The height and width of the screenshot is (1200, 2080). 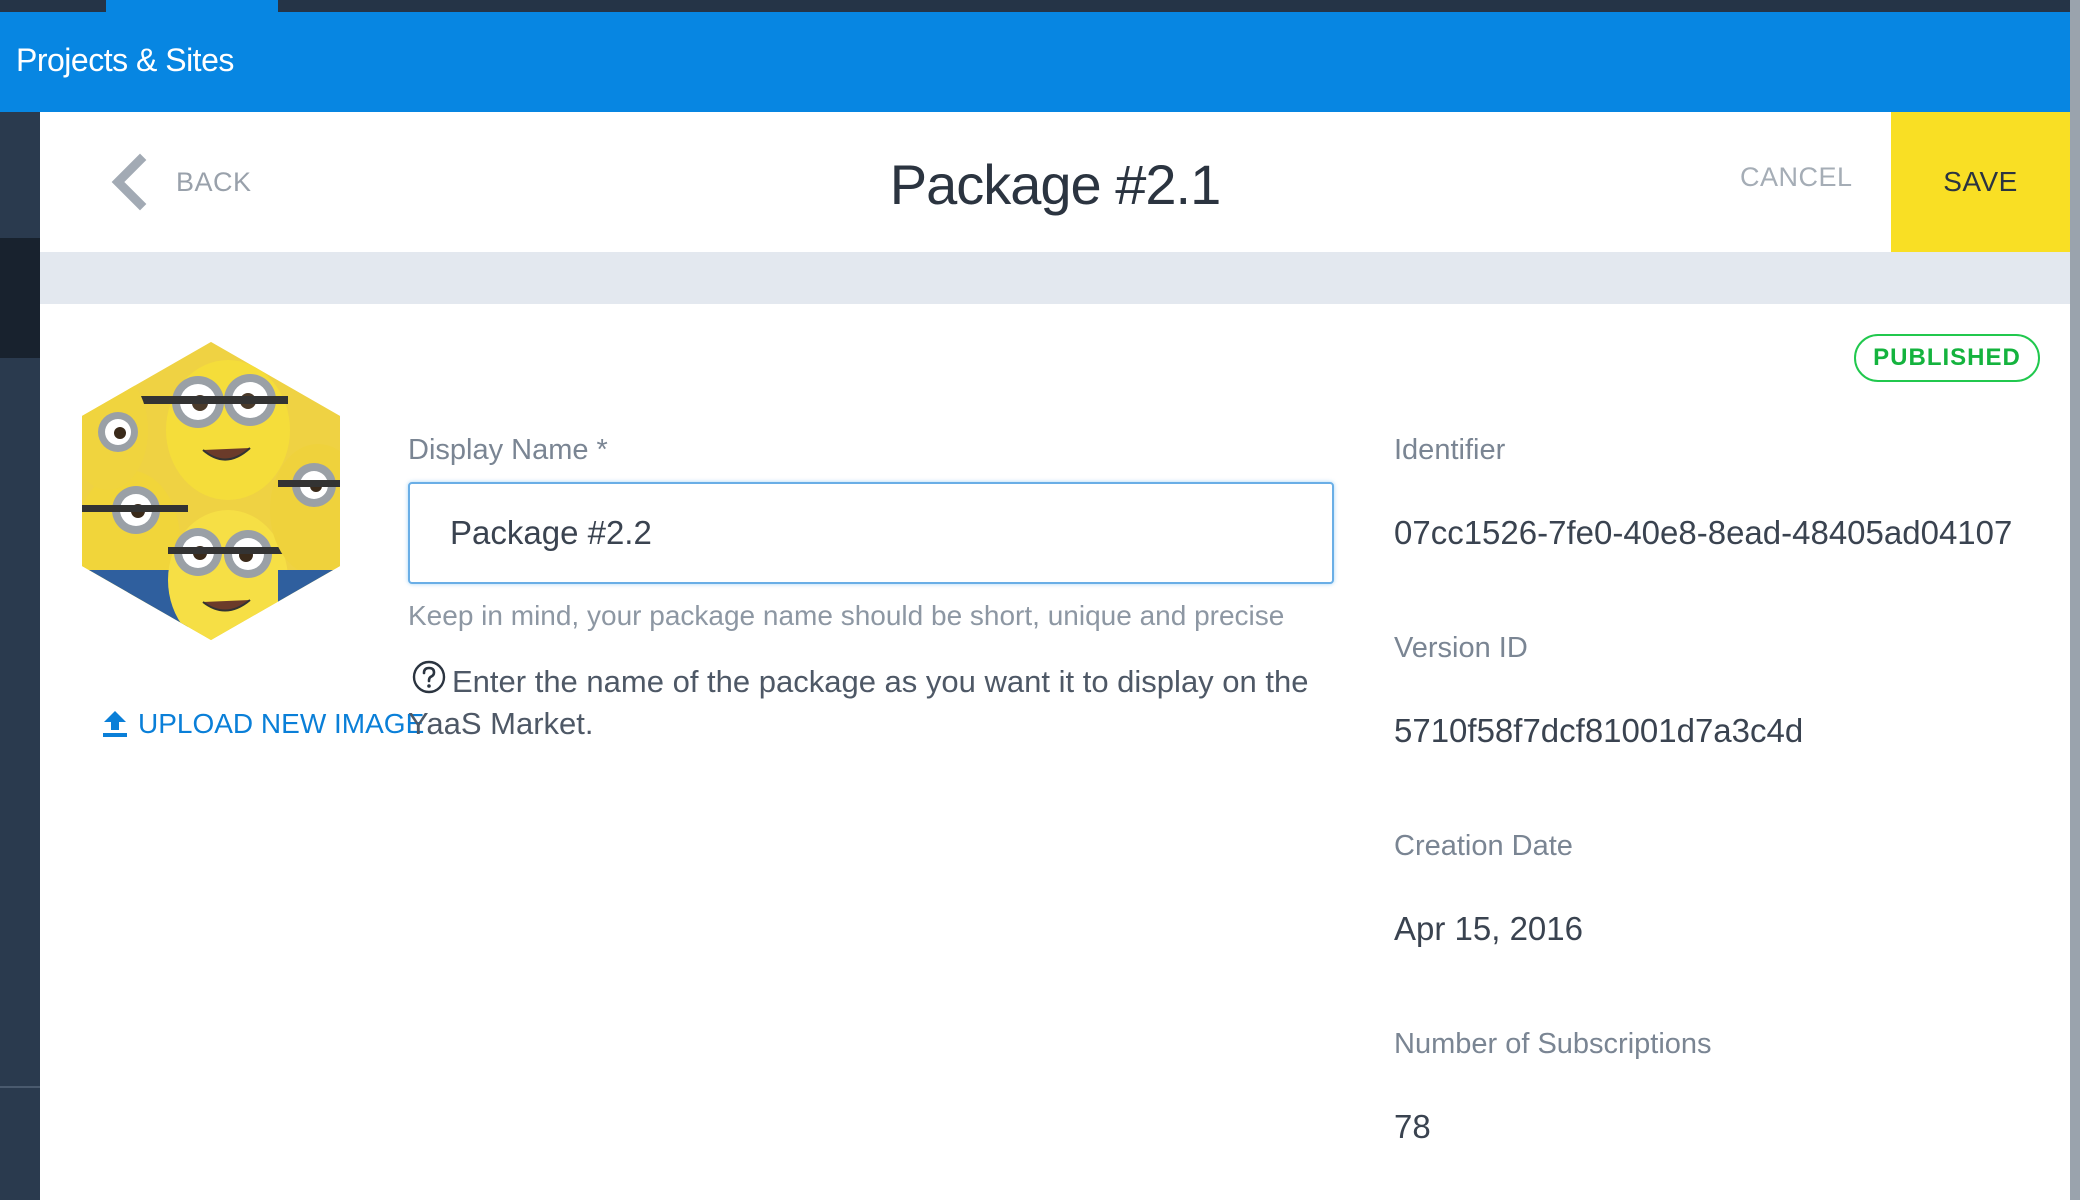 What do you see at coordinates (1461, 648) in the screenshot?
I see `version-id-label: Version ID` at bounding box center [1461, 648].